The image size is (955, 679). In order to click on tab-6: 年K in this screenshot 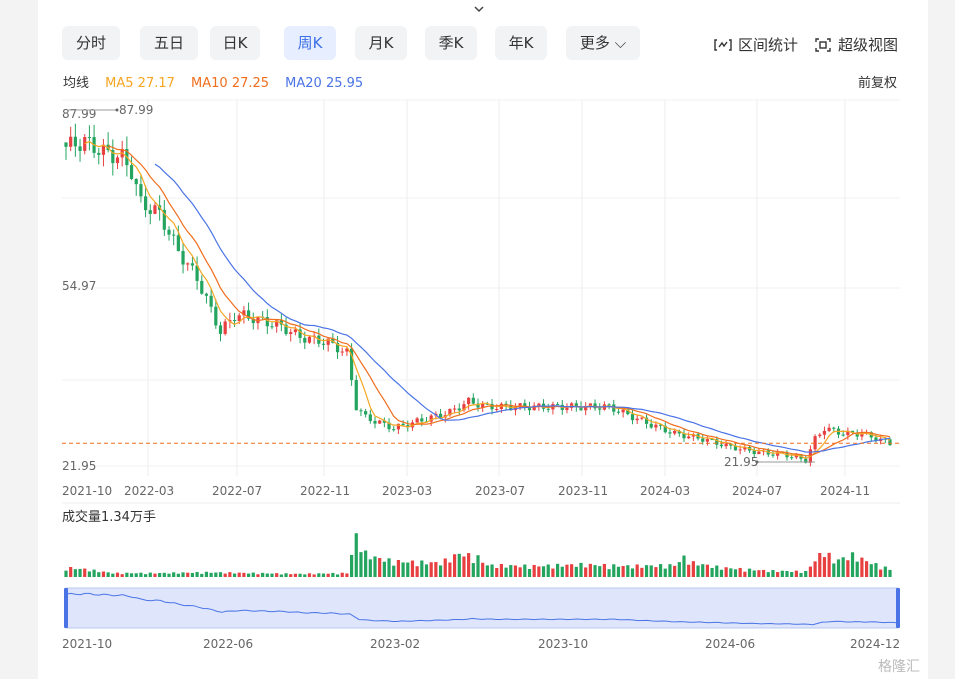, I will do `click(521, 43)`.